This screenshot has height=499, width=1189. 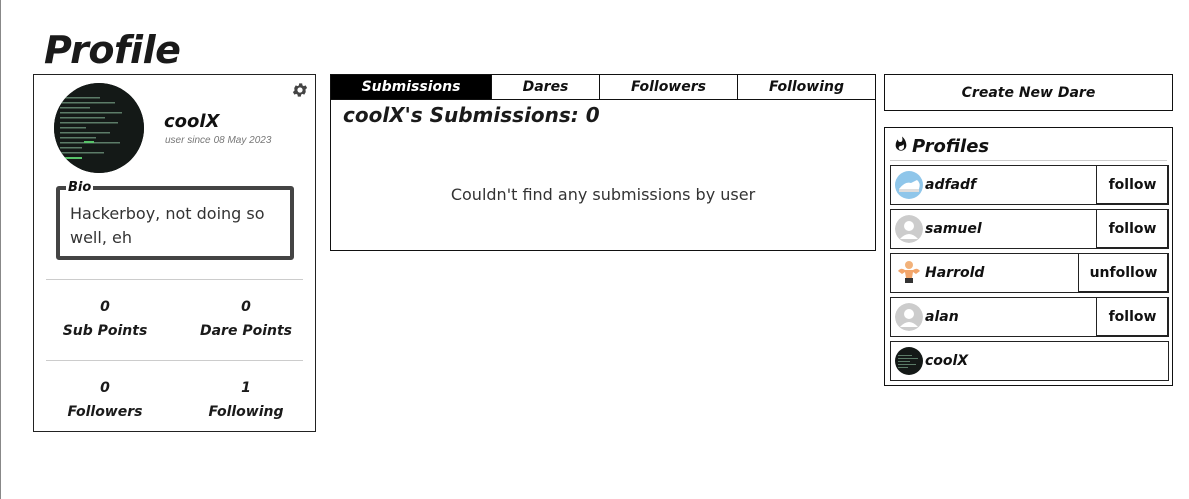 I want to click on user-name: Harrold, so click(x=954, y=273).